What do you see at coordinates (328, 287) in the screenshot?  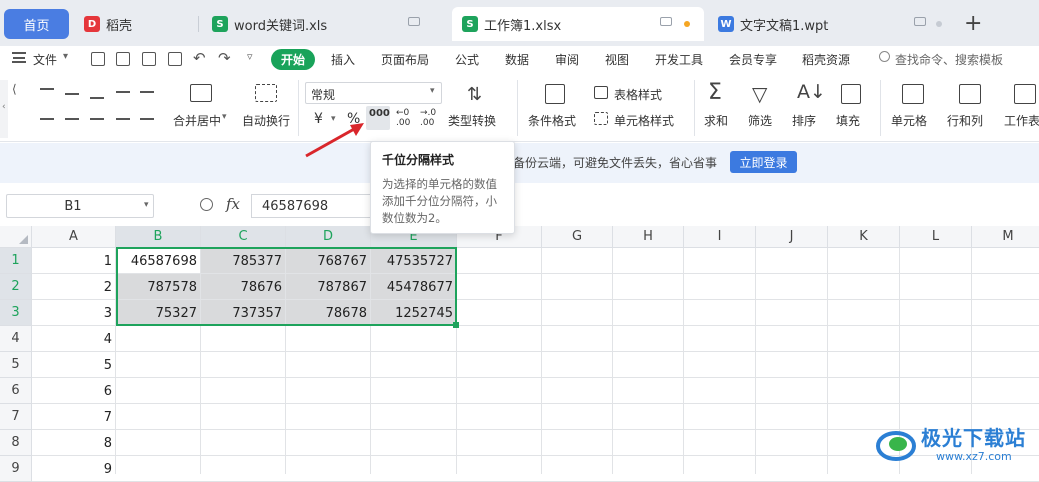 I see `cell-d2: 787867` at bounding box center [328, 287].